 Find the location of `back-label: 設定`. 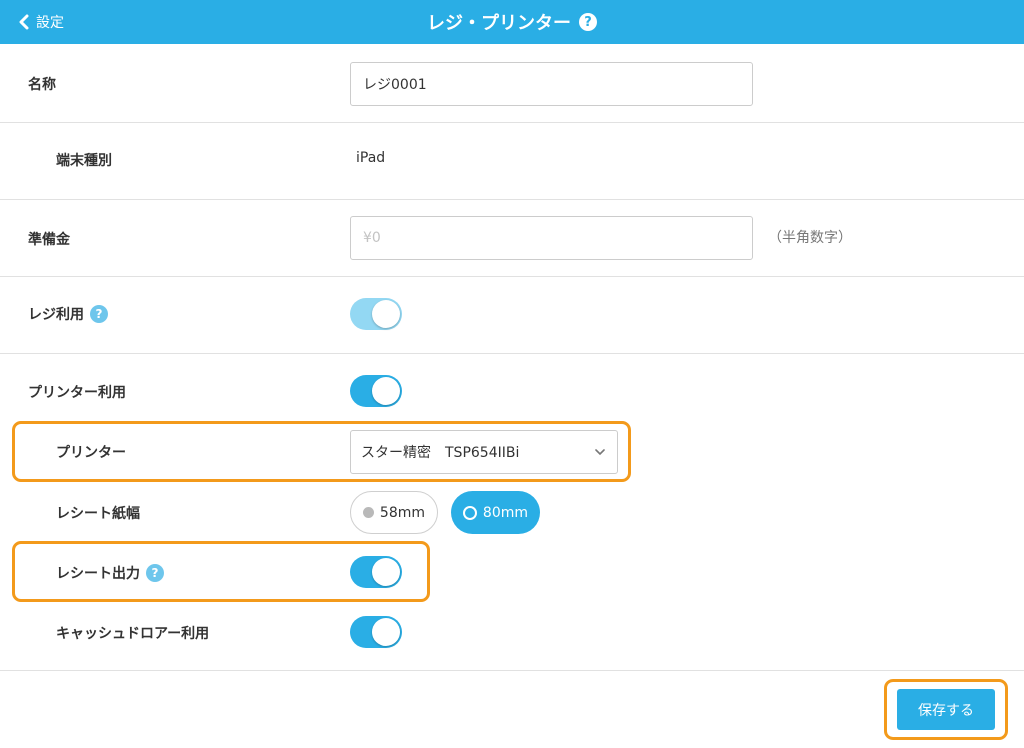

back-label: 設定 is located at coordinates (50, 23).